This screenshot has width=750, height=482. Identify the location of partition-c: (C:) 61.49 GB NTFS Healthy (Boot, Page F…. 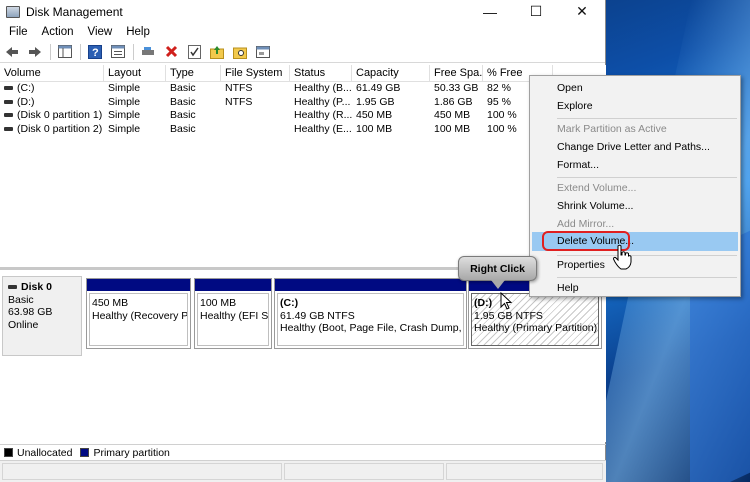
(370, 313).